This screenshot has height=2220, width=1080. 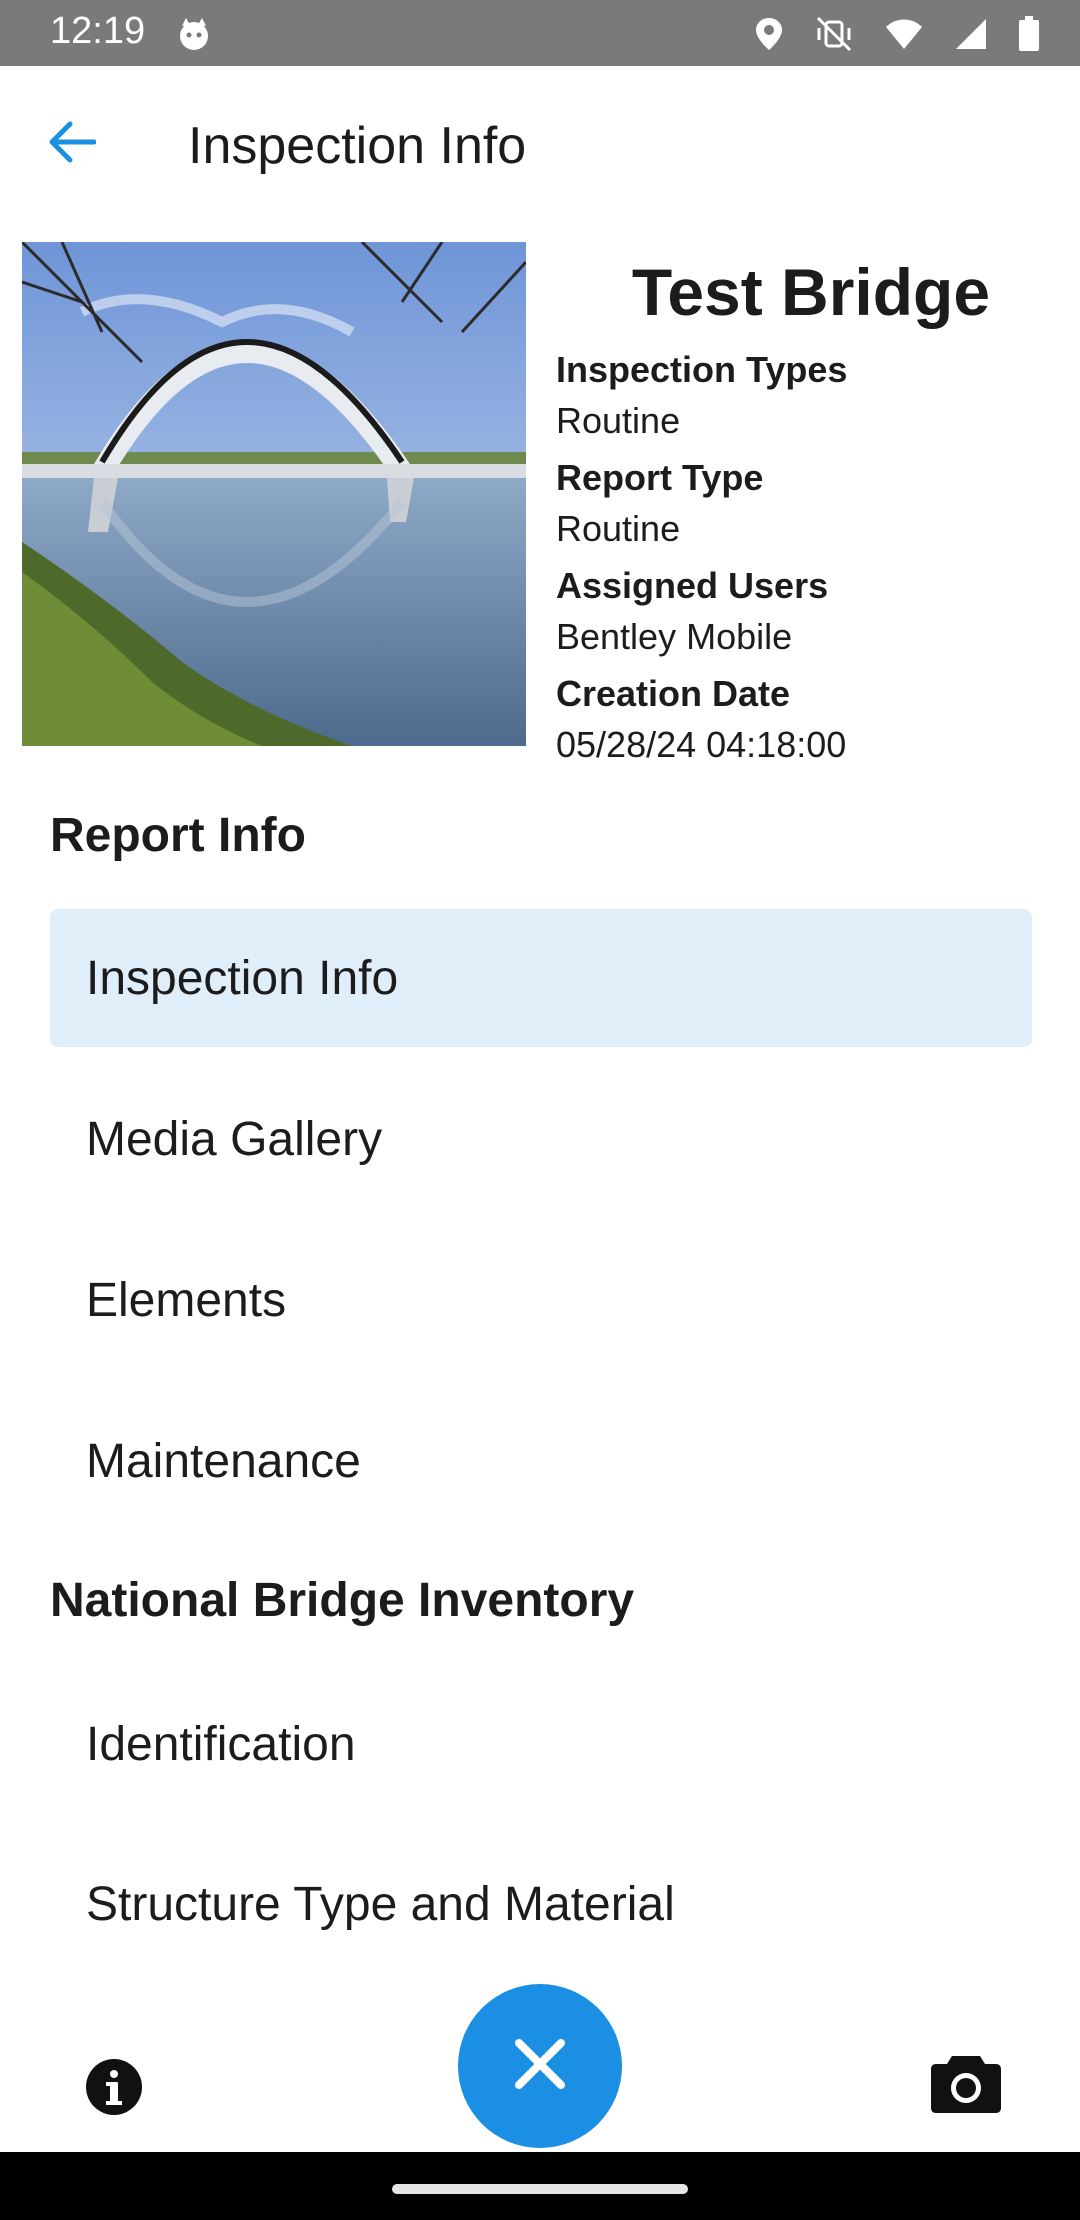 What do you see at coordinates (242, 978) in the screenshot?
I see `nav-item-label: Inspection Info` at bounding box center [242, 978].